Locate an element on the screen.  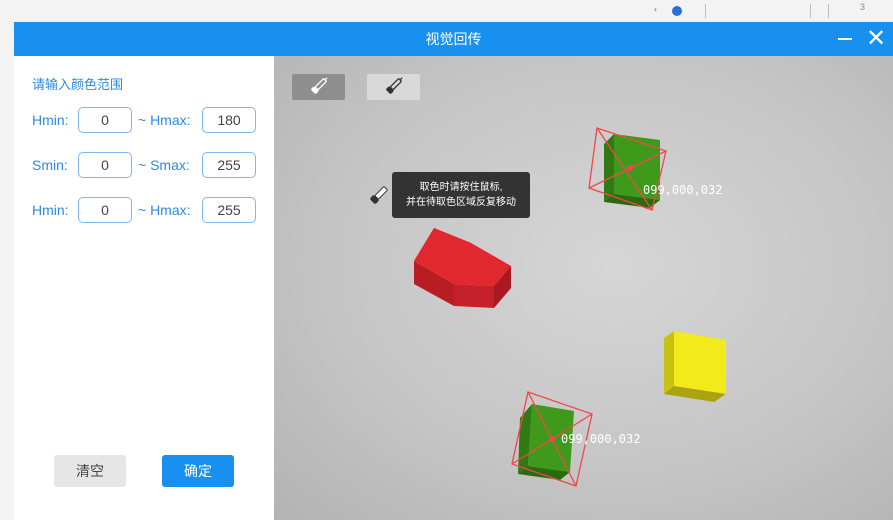
eyedropper-tooltip: 取色时请按住鼠标, 并在待取色区域反复移动 is located at coordinates (461, 195).